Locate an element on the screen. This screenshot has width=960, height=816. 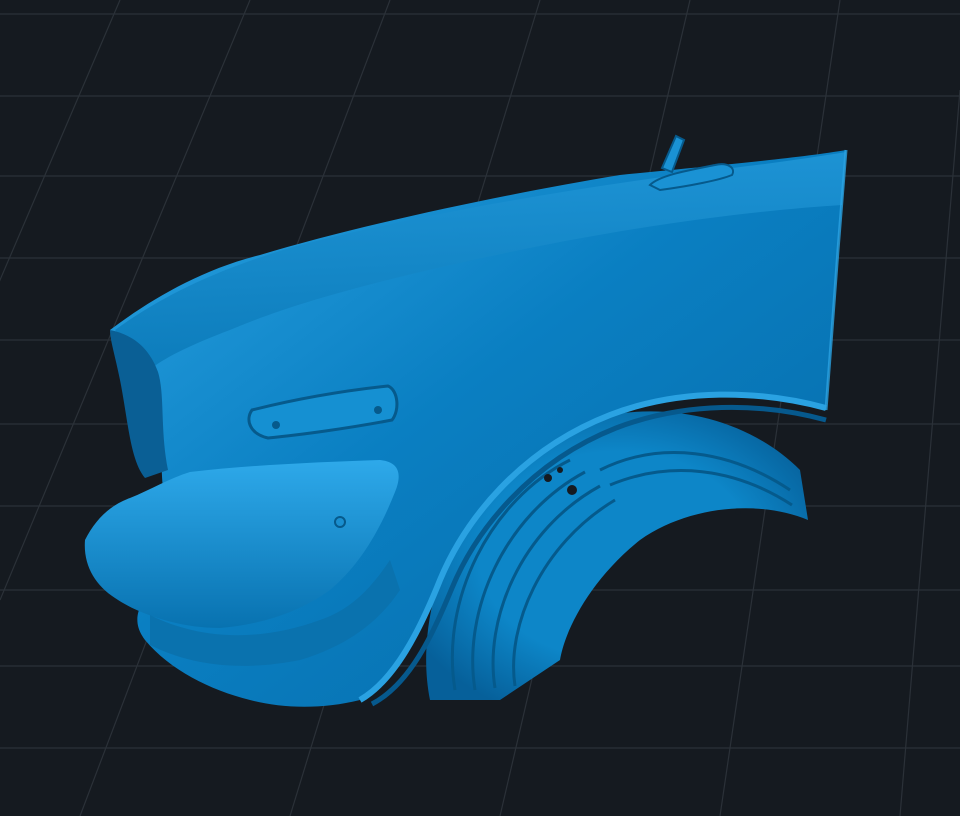
bumper-bolt is located at coordinates (340, 522).